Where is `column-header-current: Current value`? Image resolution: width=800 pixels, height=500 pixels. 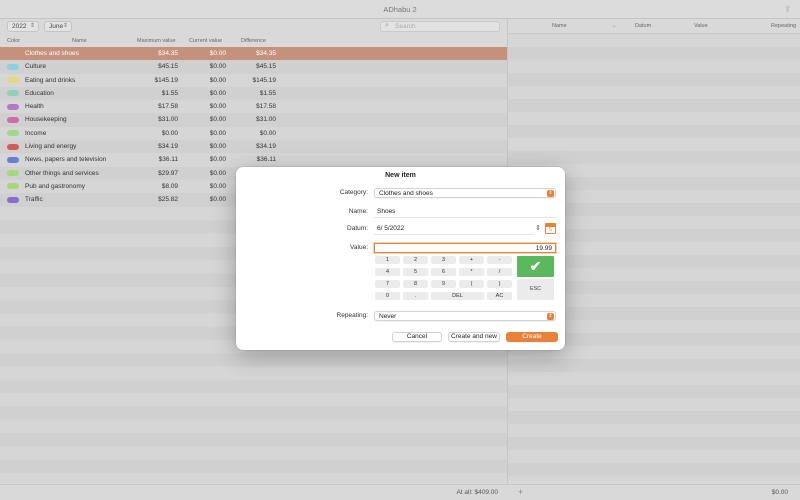
column-header-current: Current value is located at coordinates (205, 41).